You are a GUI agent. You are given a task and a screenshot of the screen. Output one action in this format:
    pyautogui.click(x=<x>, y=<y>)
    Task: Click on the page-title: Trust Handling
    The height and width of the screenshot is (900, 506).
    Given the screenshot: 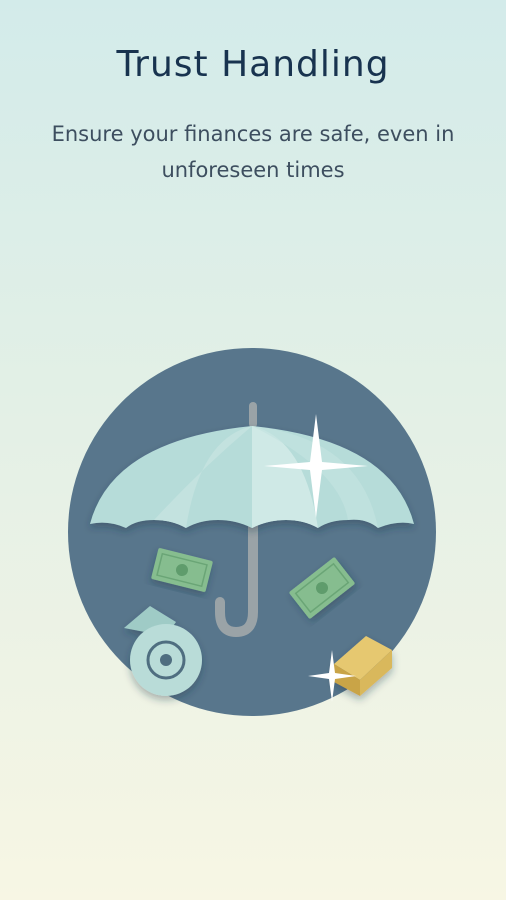 What is the action you would take?
    pyautogui.click(x=253, y=64)
    